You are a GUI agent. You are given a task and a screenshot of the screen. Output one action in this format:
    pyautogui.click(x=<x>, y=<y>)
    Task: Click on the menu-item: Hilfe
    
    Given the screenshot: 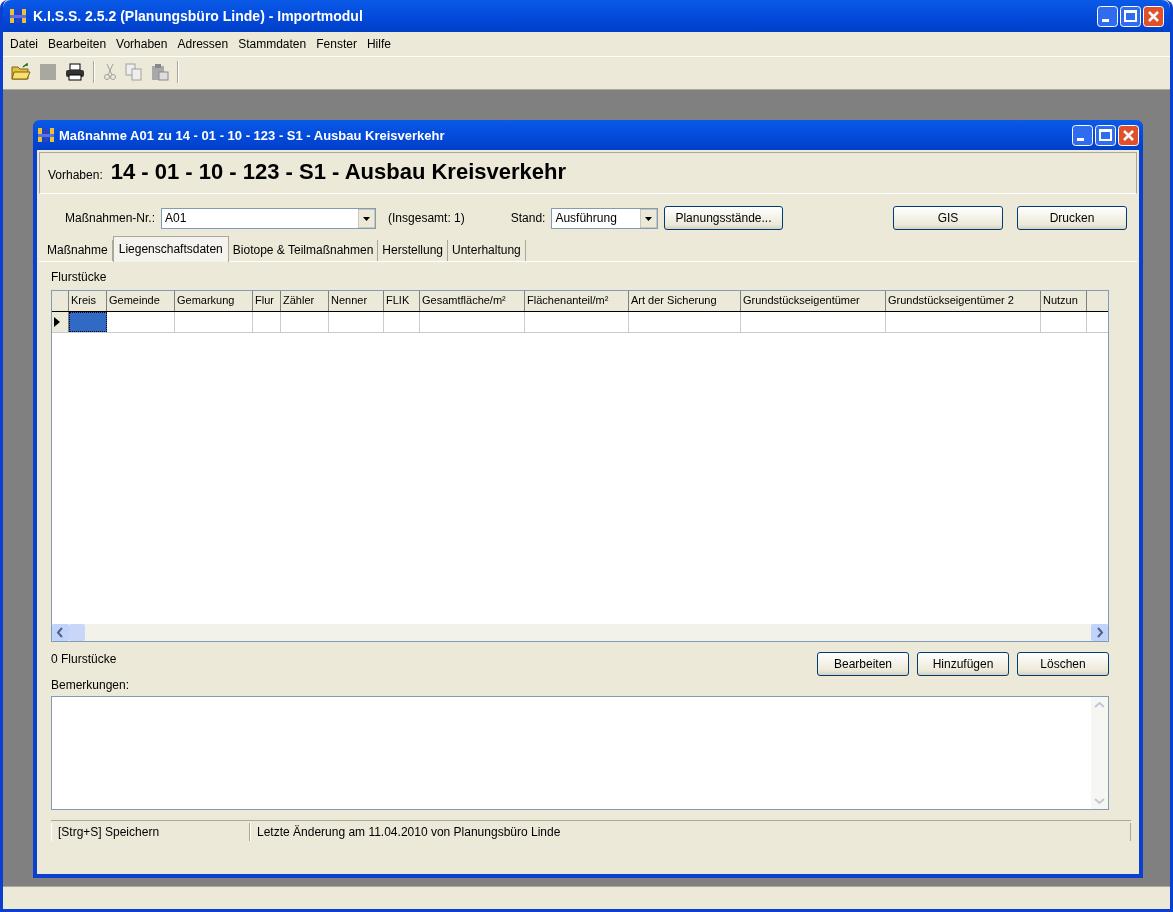 What is the action you would take?
    pyautogui.click(x=378, y=44)
    